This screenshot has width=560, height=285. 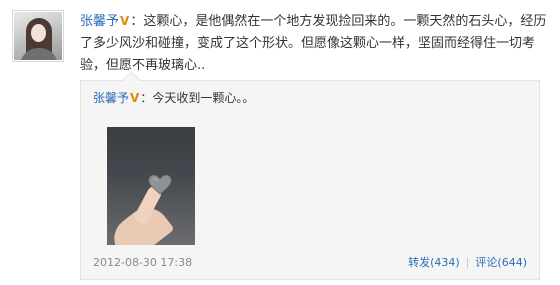 I want to click on repost-text: 张馨予V：今天收到一颗心。。, so click(x=173, y=98).